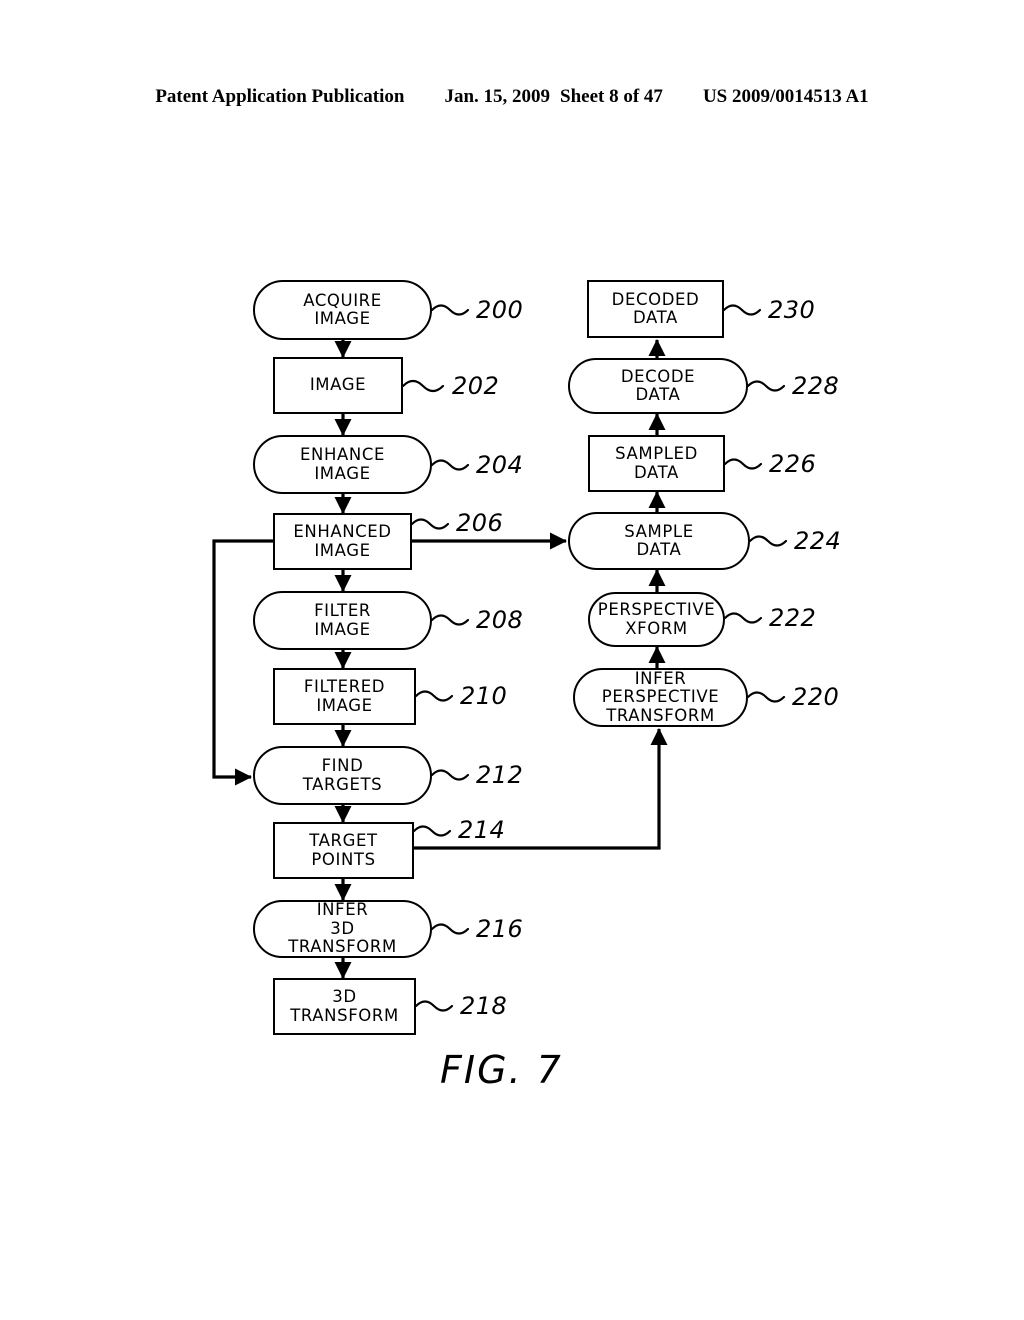  Describe the element at coordinates (482, 830) in the screenshot. I see `refnum-214: 214` at that location.